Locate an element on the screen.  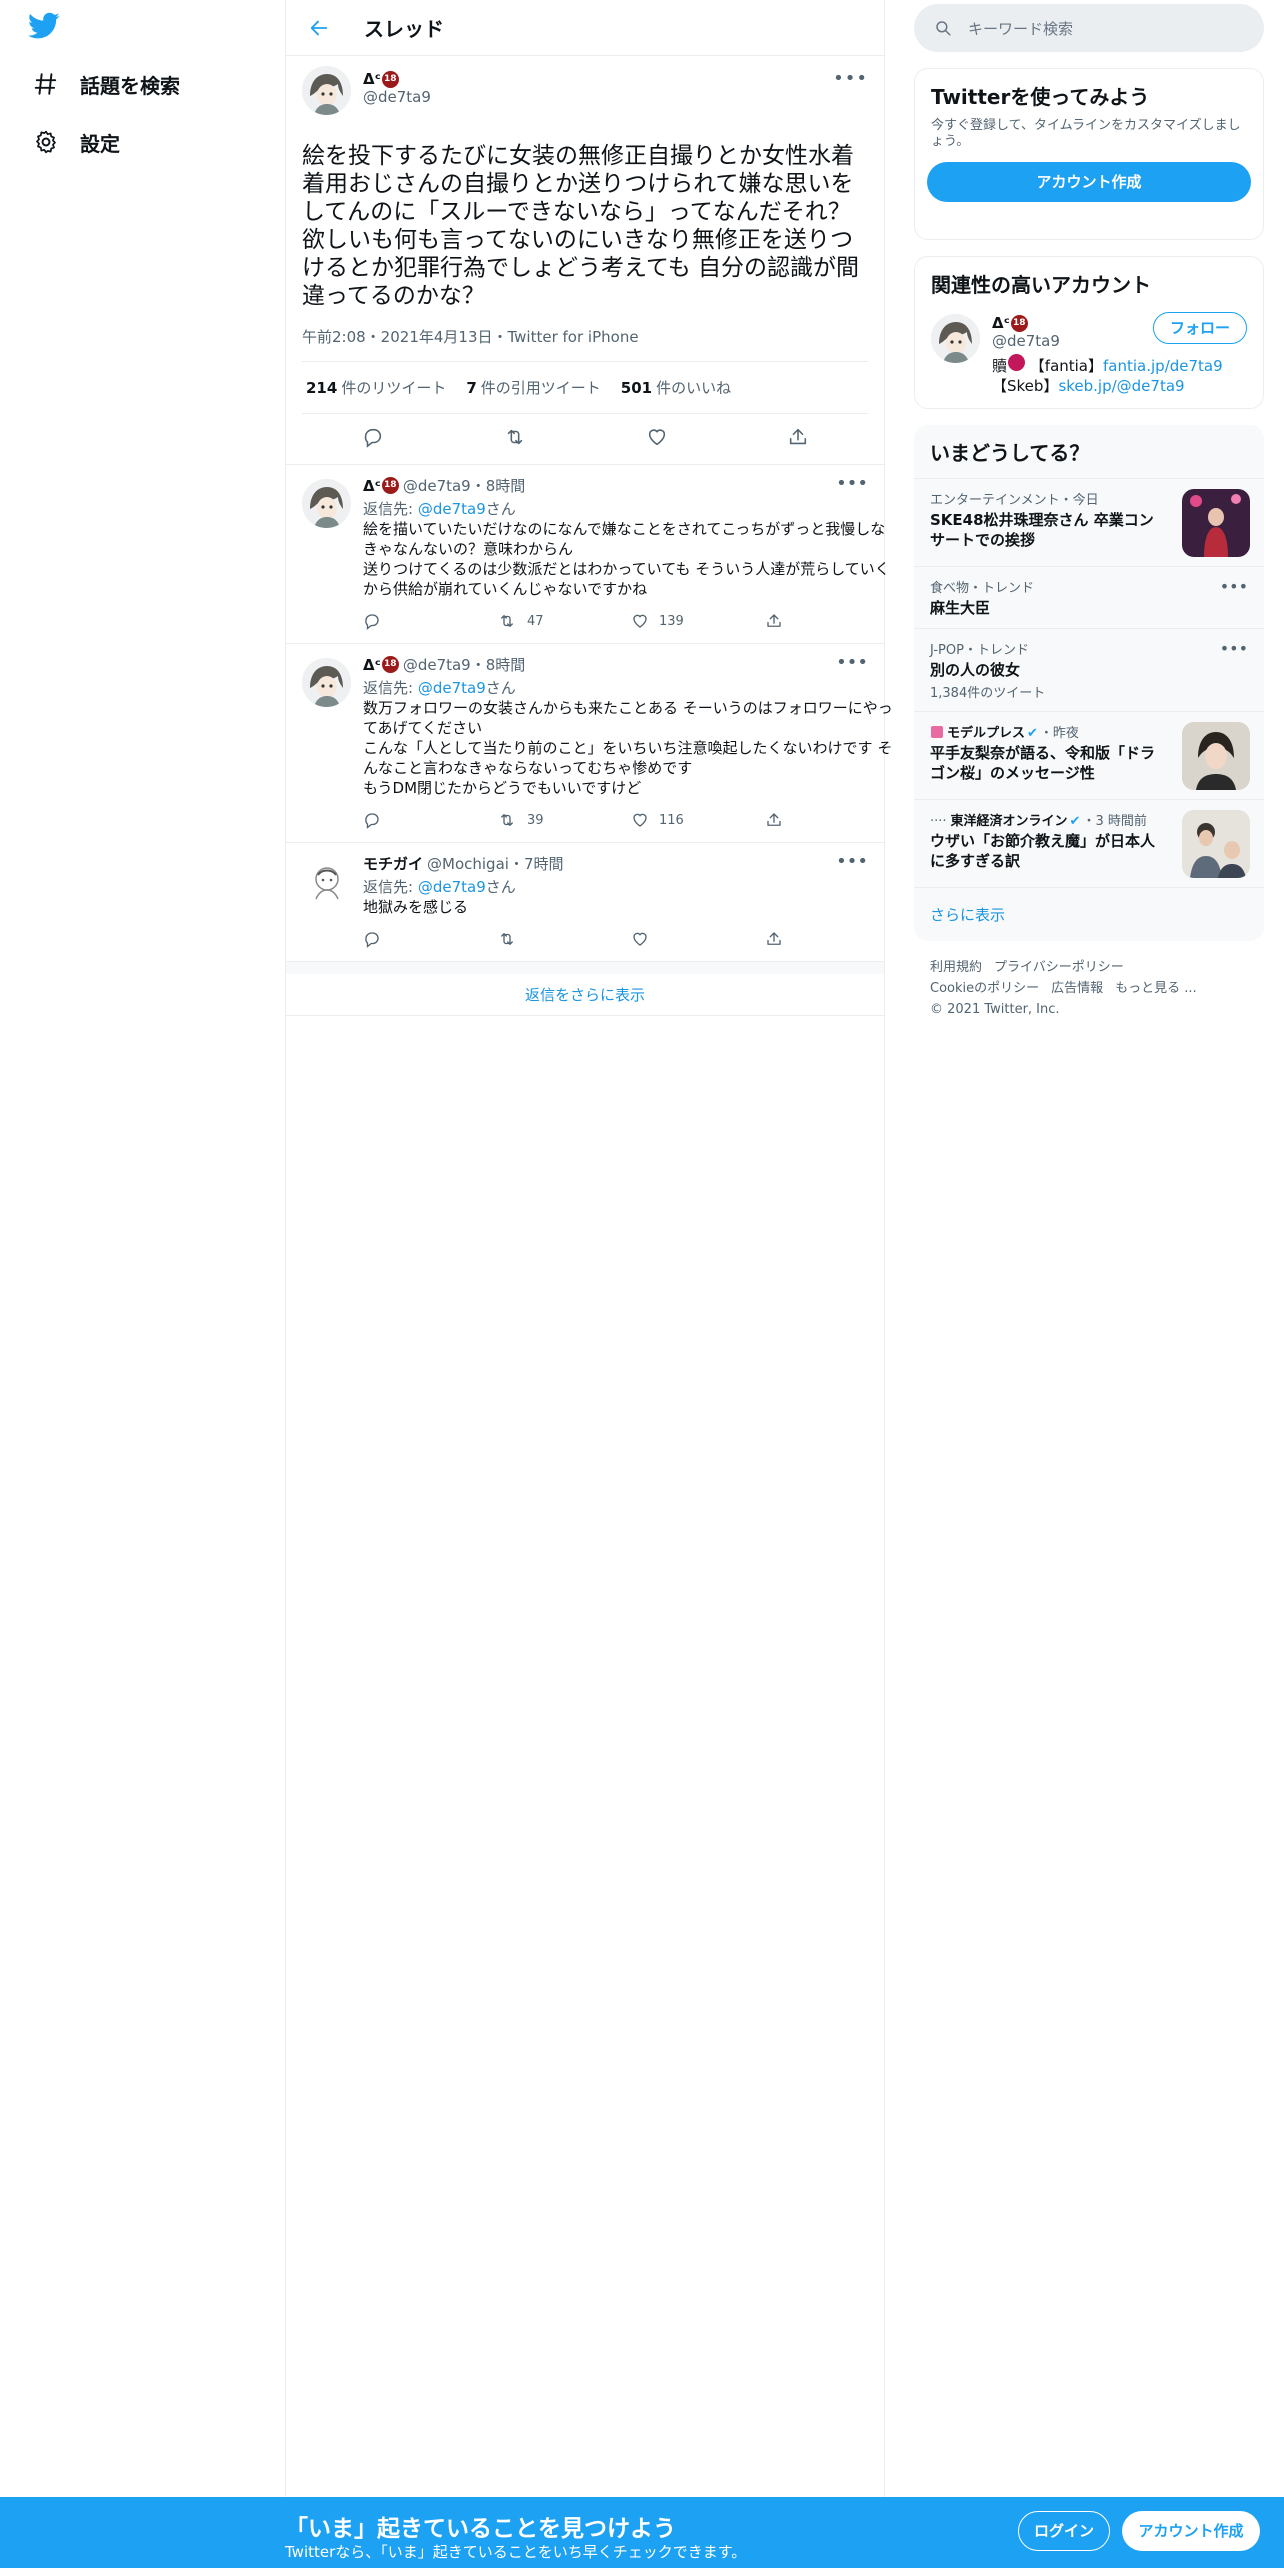
twitter-bird-icon is located at coordinates (48, 28).